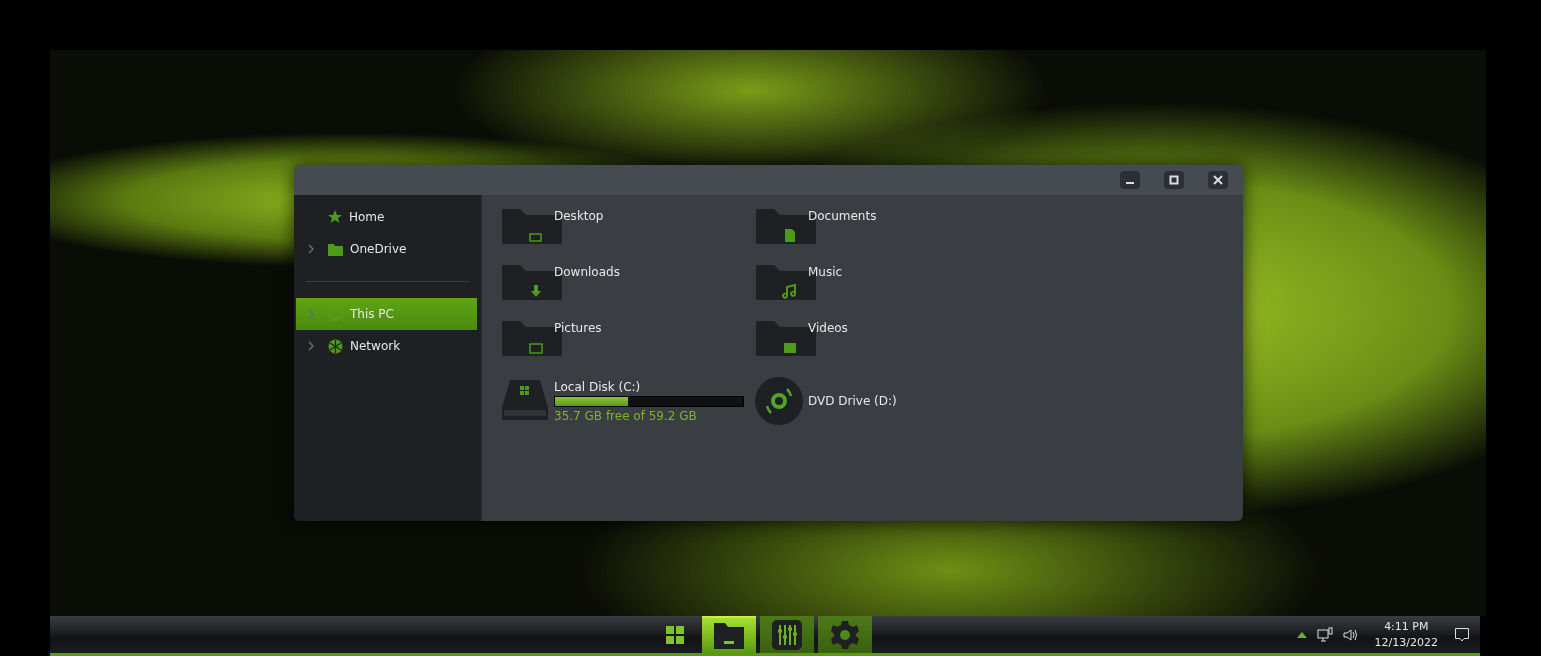 Image resolution: width=1541 pixels, height=656 pixels. Describe the element at coordinates (1406, 626) in the screenshot. I see `clock-time: 4:11 PM` at that location.